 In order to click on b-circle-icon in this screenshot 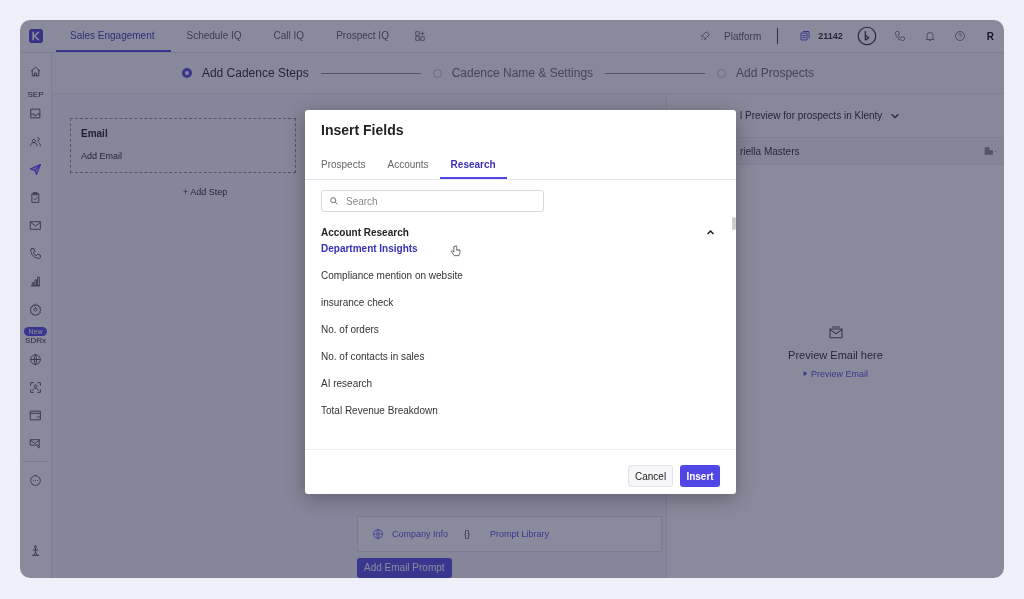, I will do `click(866, 36)`.